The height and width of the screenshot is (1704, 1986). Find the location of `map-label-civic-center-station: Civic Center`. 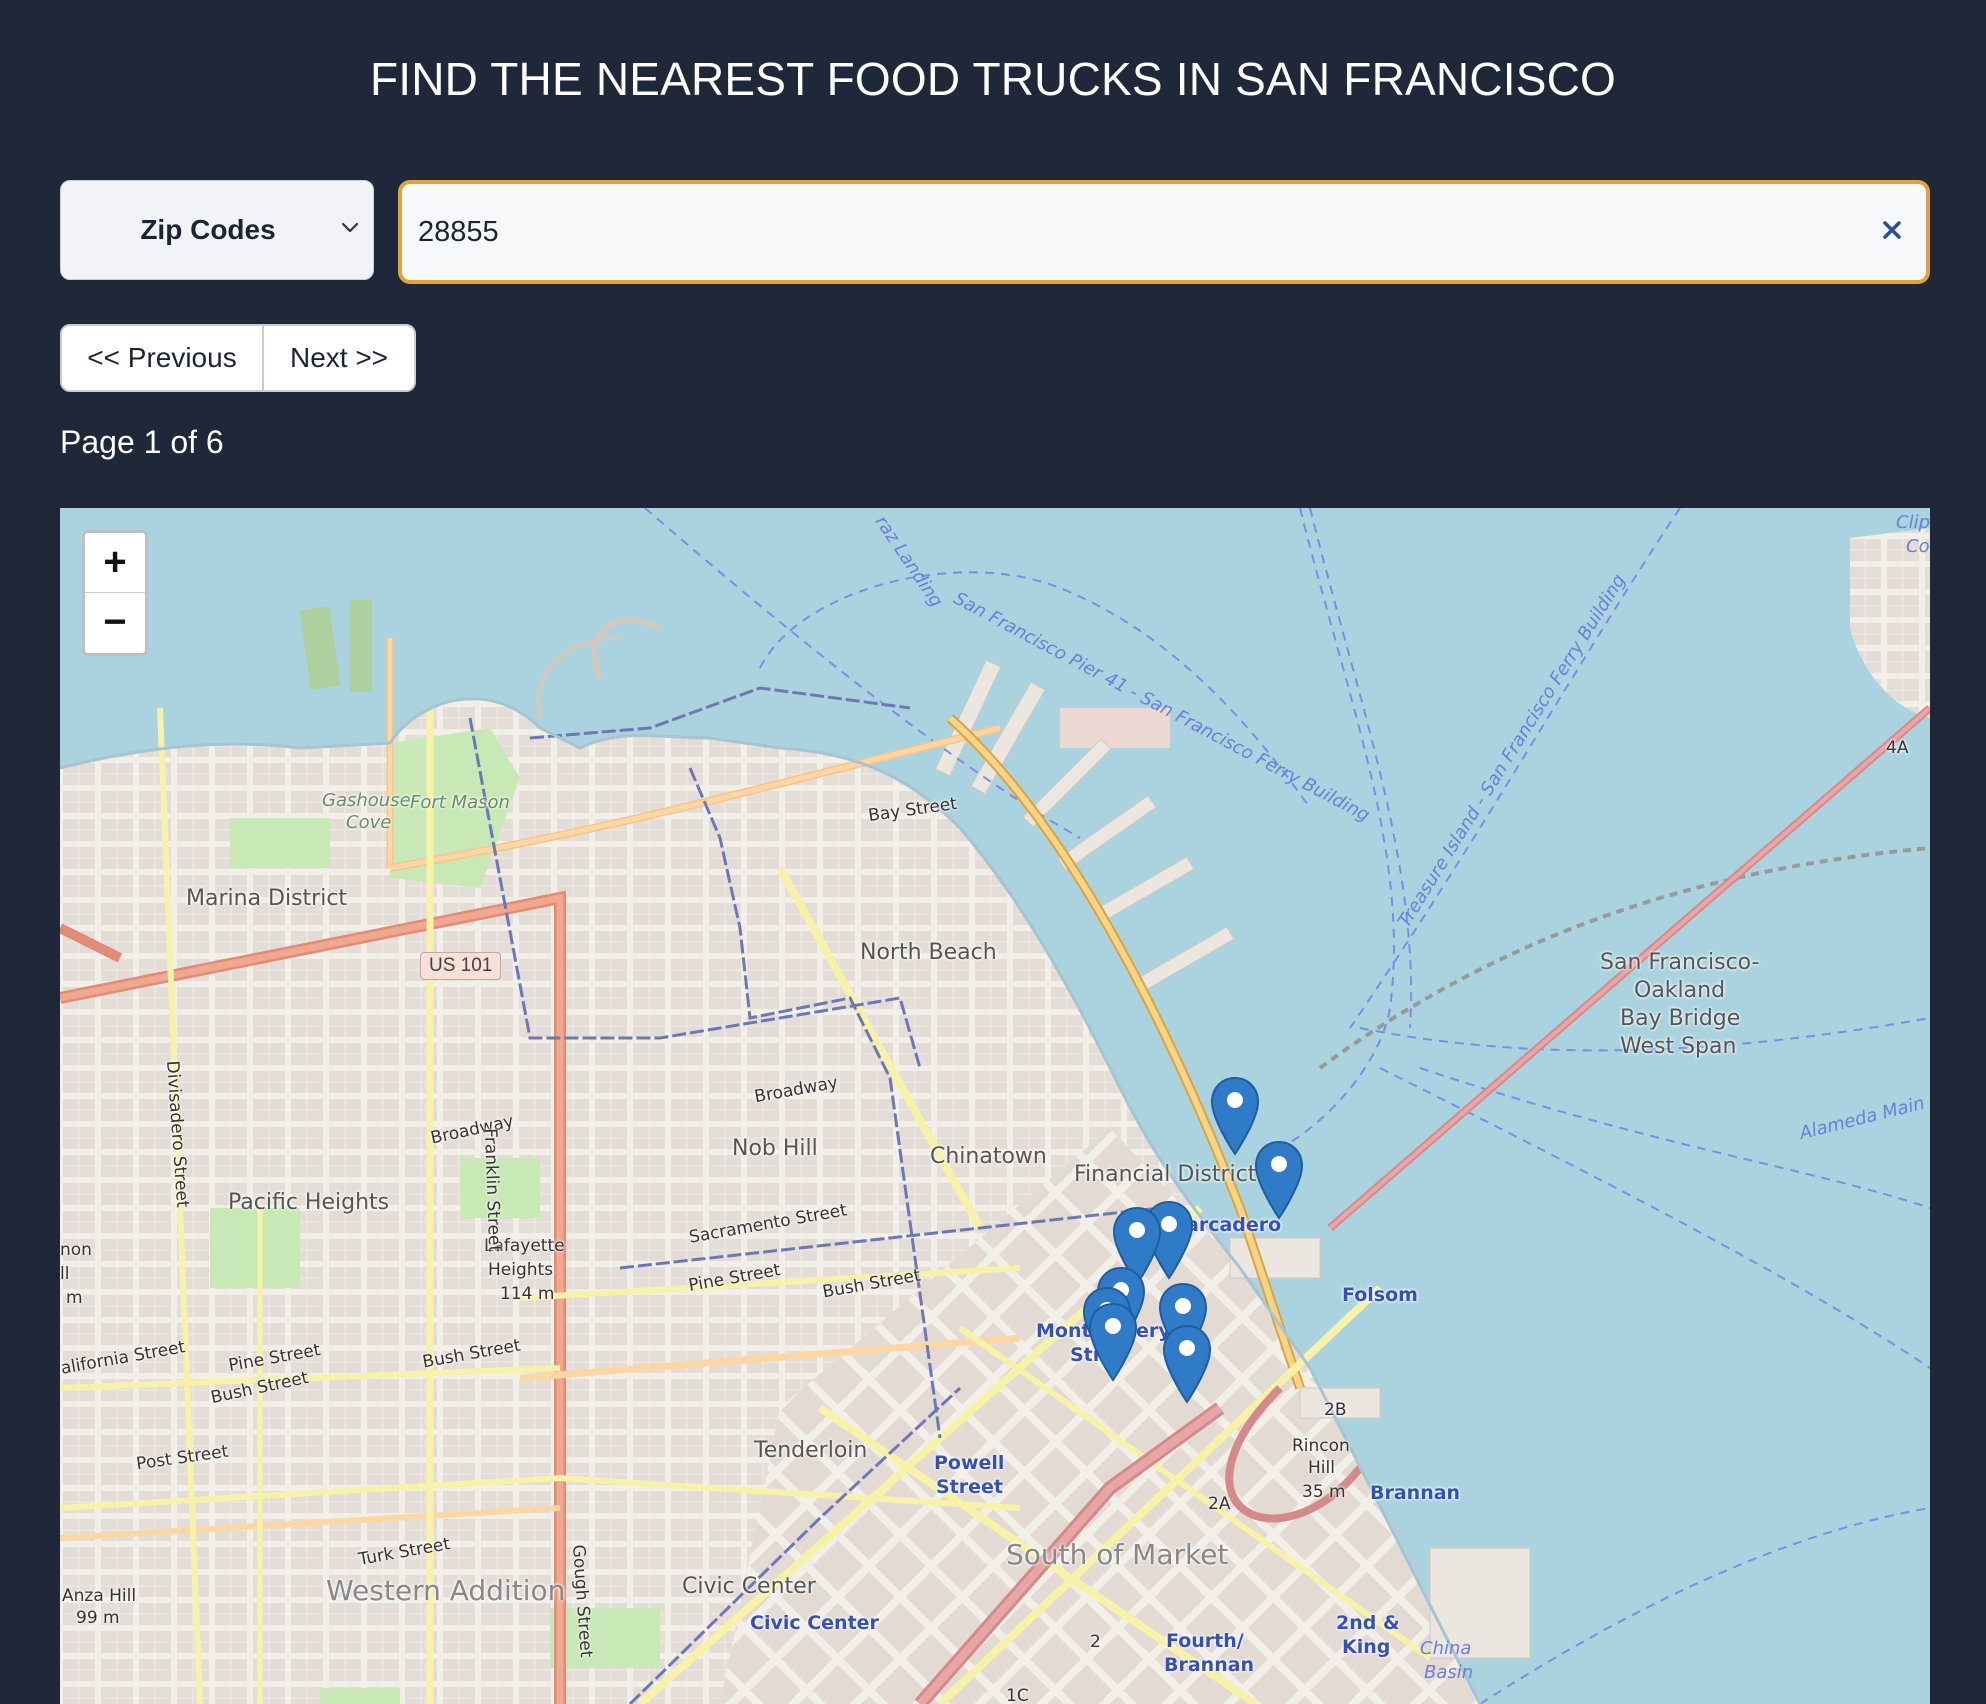

map-label-civic-center-station: Civic Center is located at coordinates (814, 1623).